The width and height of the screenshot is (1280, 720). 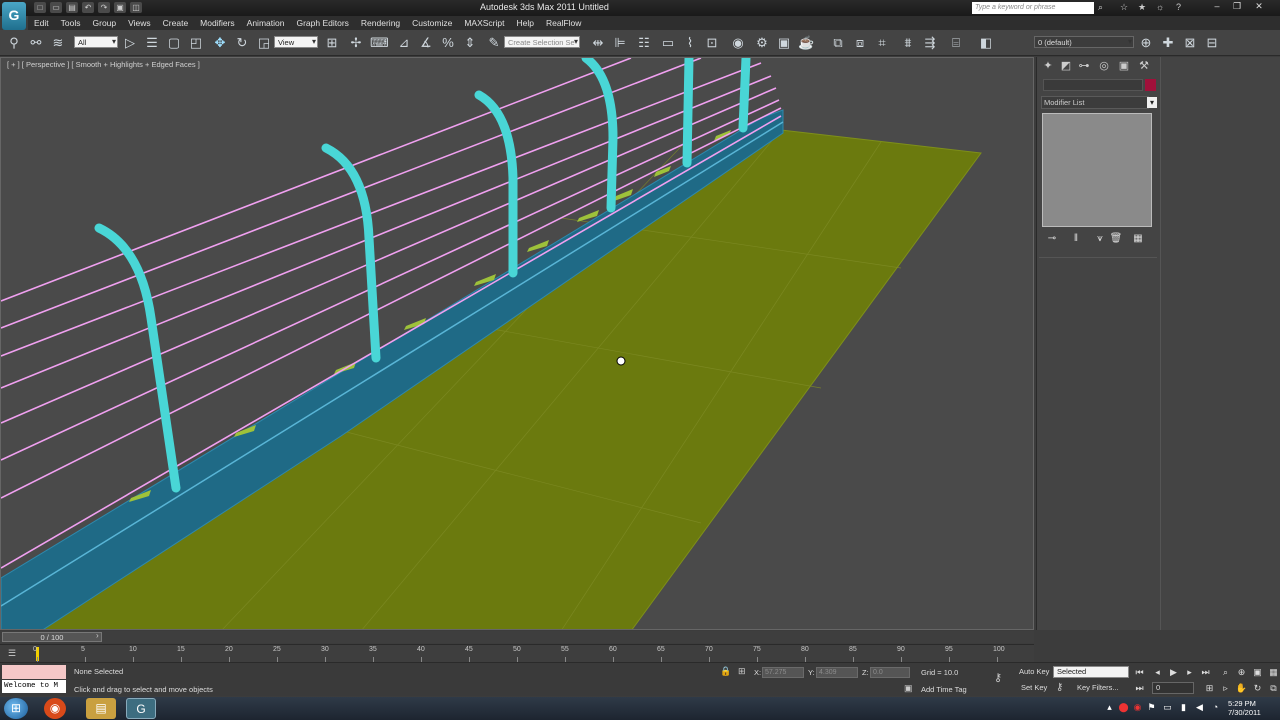 What do you see at coordinates (36, 43) in the screenshot?
I see `unlink-icon: ⚯` at bounding box center [36, 43].